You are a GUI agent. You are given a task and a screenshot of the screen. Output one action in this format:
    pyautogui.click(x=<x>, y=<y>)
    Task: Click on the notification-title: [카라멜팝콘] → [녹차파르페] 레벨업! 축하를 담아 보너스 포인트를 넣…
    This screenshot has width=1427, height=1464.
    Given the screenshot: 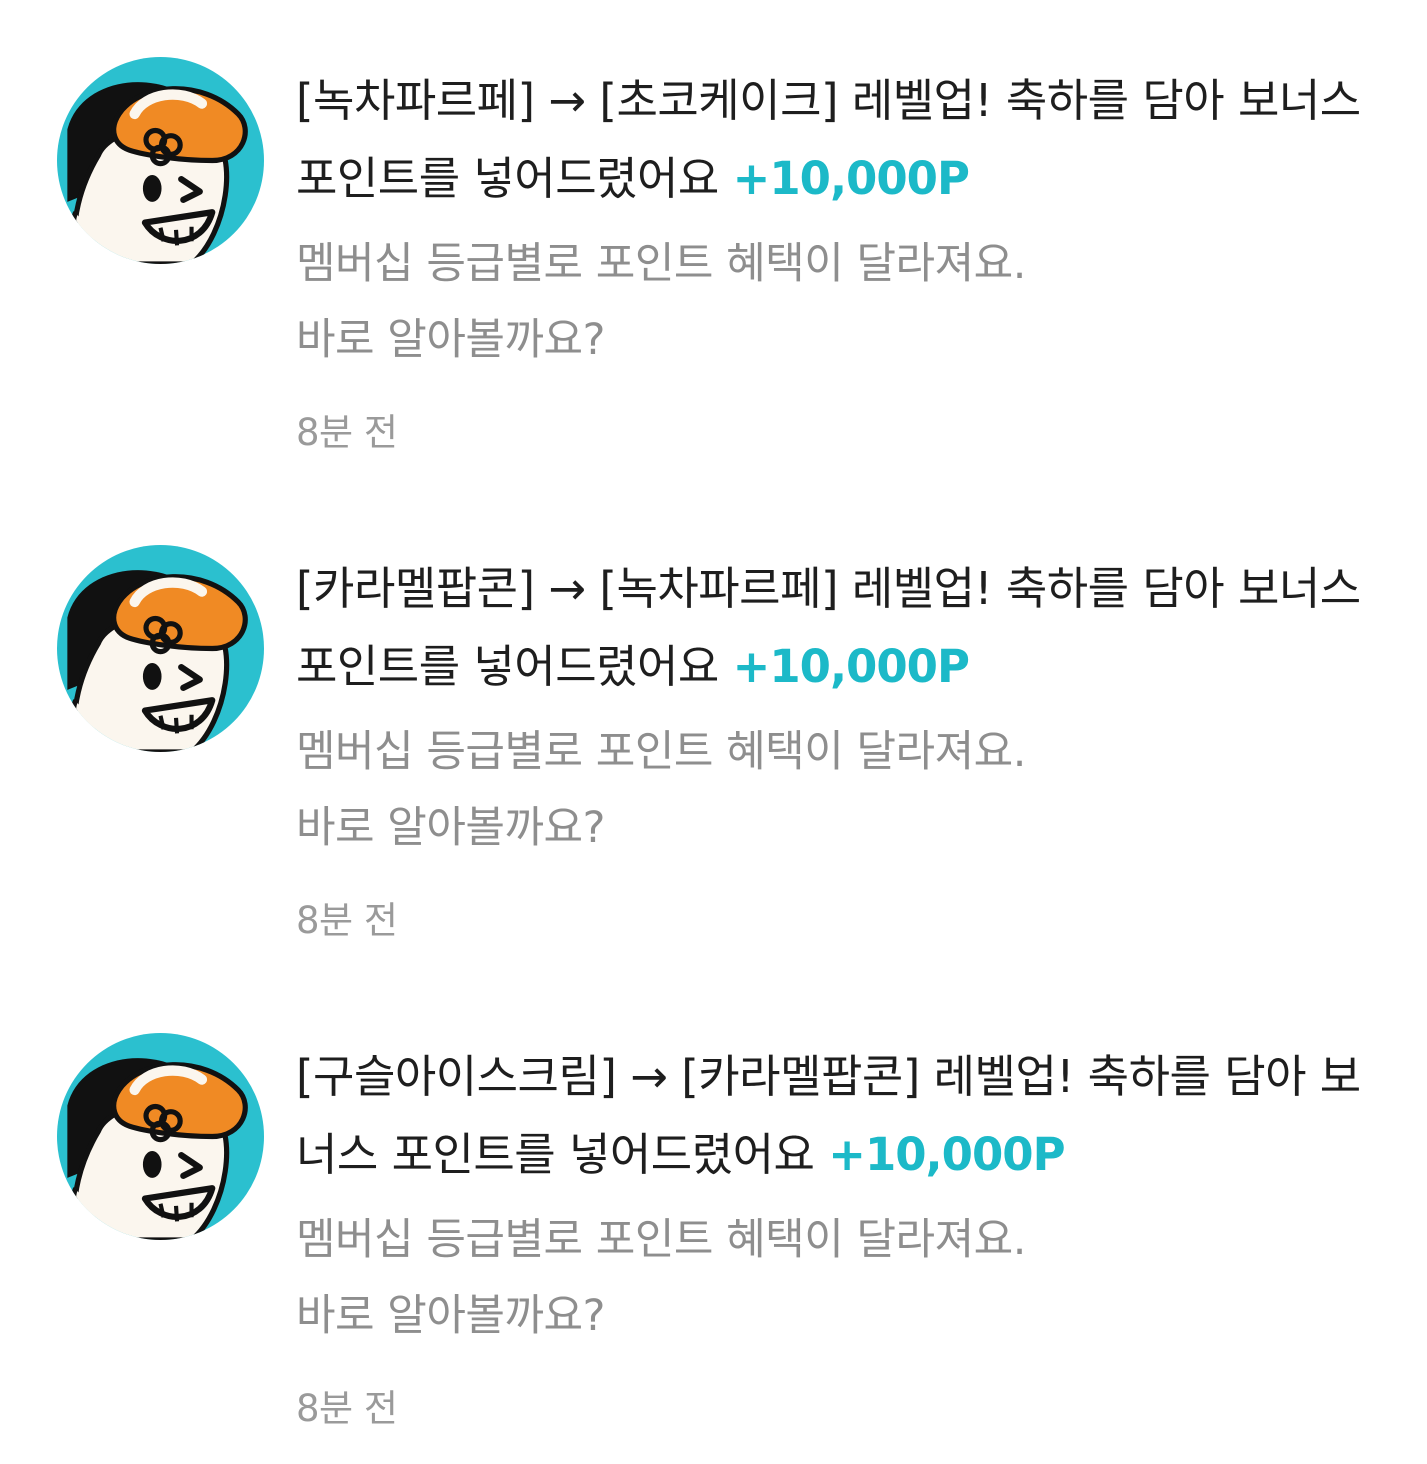 What is the action you would take?
    pyautogui.click(x=836, y=628)
    